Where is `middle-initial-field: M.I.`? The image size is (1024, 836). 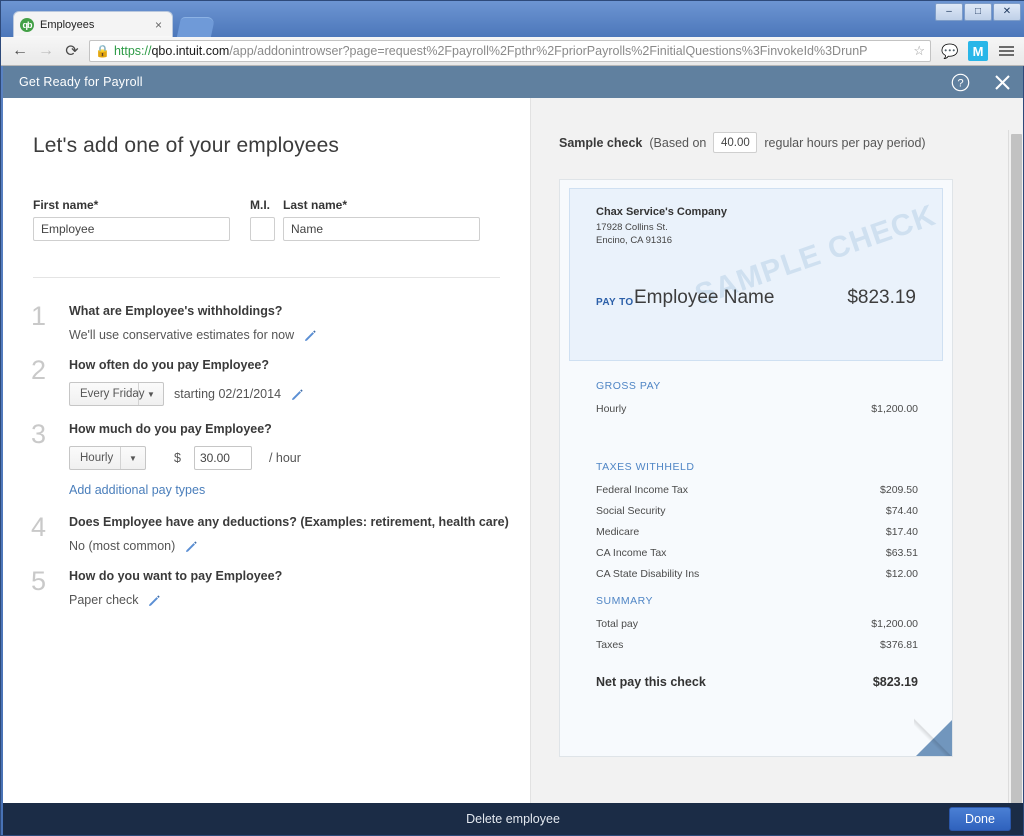 middle-initial-field: M.I. is located at coordinates (262, 219).